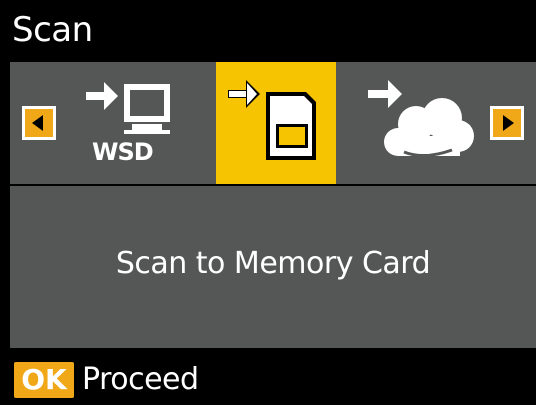  I want to click on screen-title: Scan, so click(268, 30).